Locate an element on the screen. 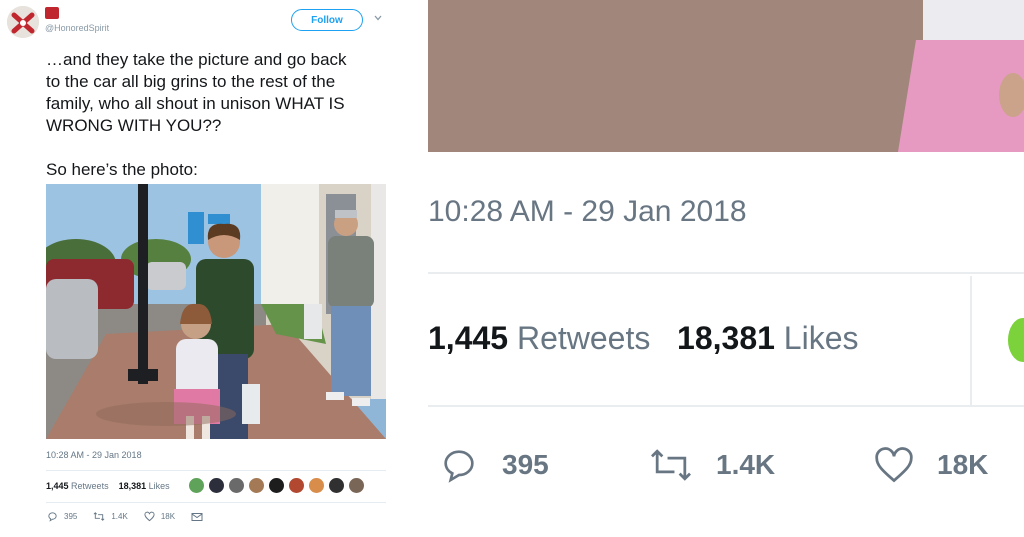  like-count: 18K is located at coordinates (168, 516).